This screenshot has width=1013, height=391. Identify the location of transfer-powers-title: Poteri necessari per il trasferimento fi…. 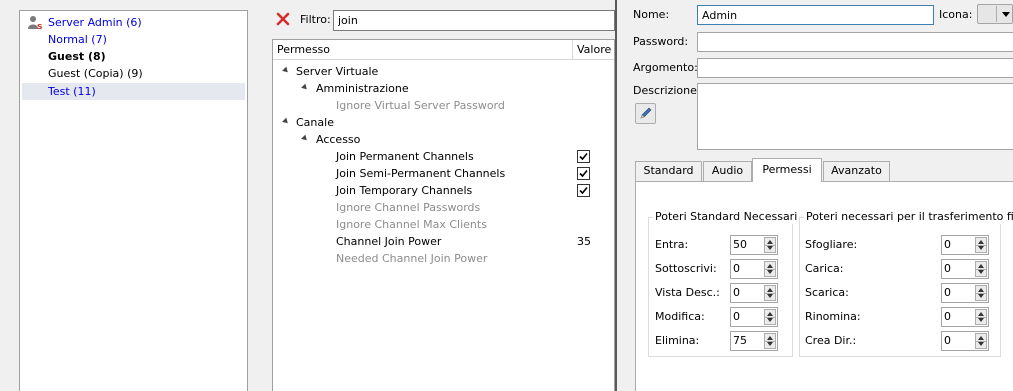
(908, 217).